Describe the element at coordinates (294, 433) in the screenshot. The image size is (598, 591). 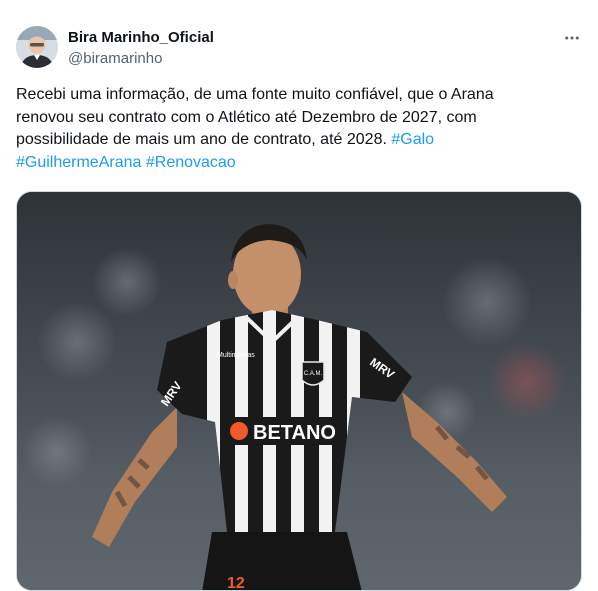
I see `shirt-sponsor-text: BETANO` at that location.